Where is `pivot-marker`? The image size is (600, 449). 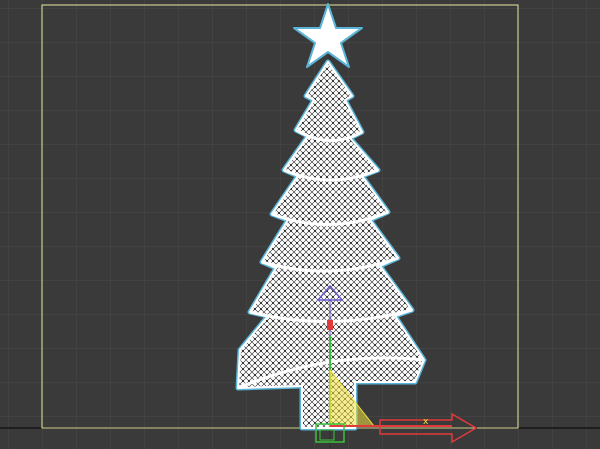
pivot-marker is located at coordinates (330, 325).